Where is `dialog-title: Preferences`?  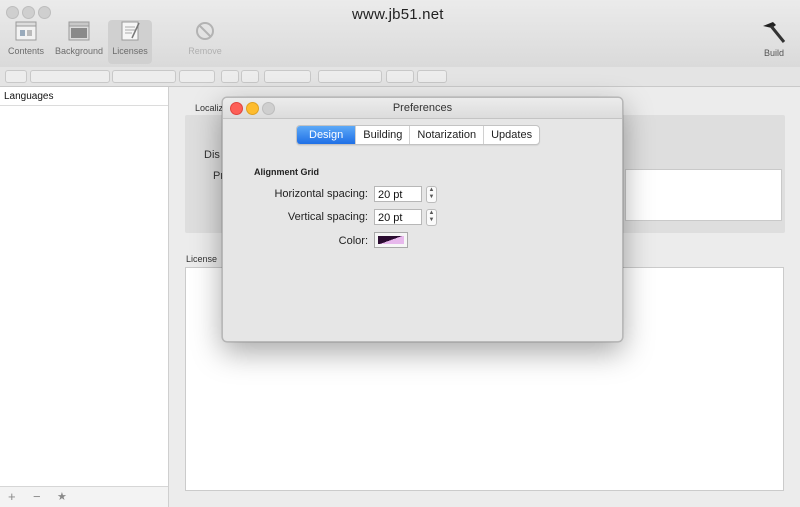 dialog-title: Preferences is located at coordinates (422, 108).